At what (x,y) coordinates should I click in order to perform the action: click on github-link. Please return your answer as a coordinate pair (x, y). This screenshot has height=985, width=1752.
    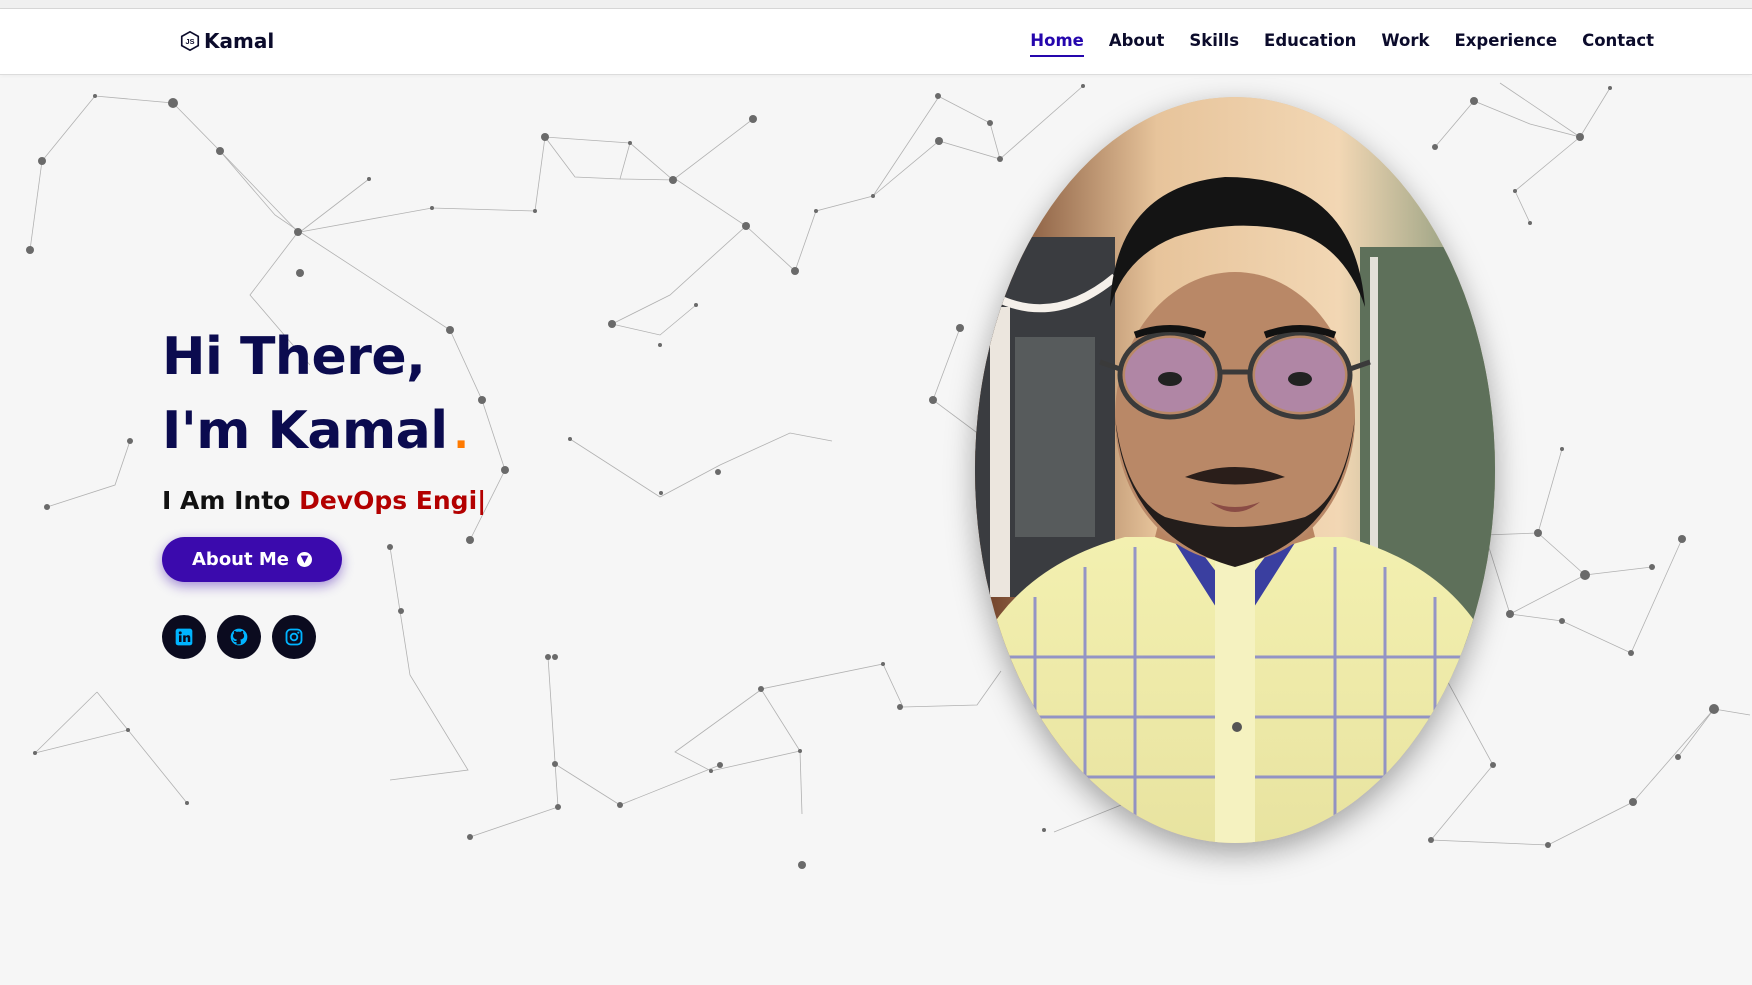
    Looking at the image, I should click on (239, 637).